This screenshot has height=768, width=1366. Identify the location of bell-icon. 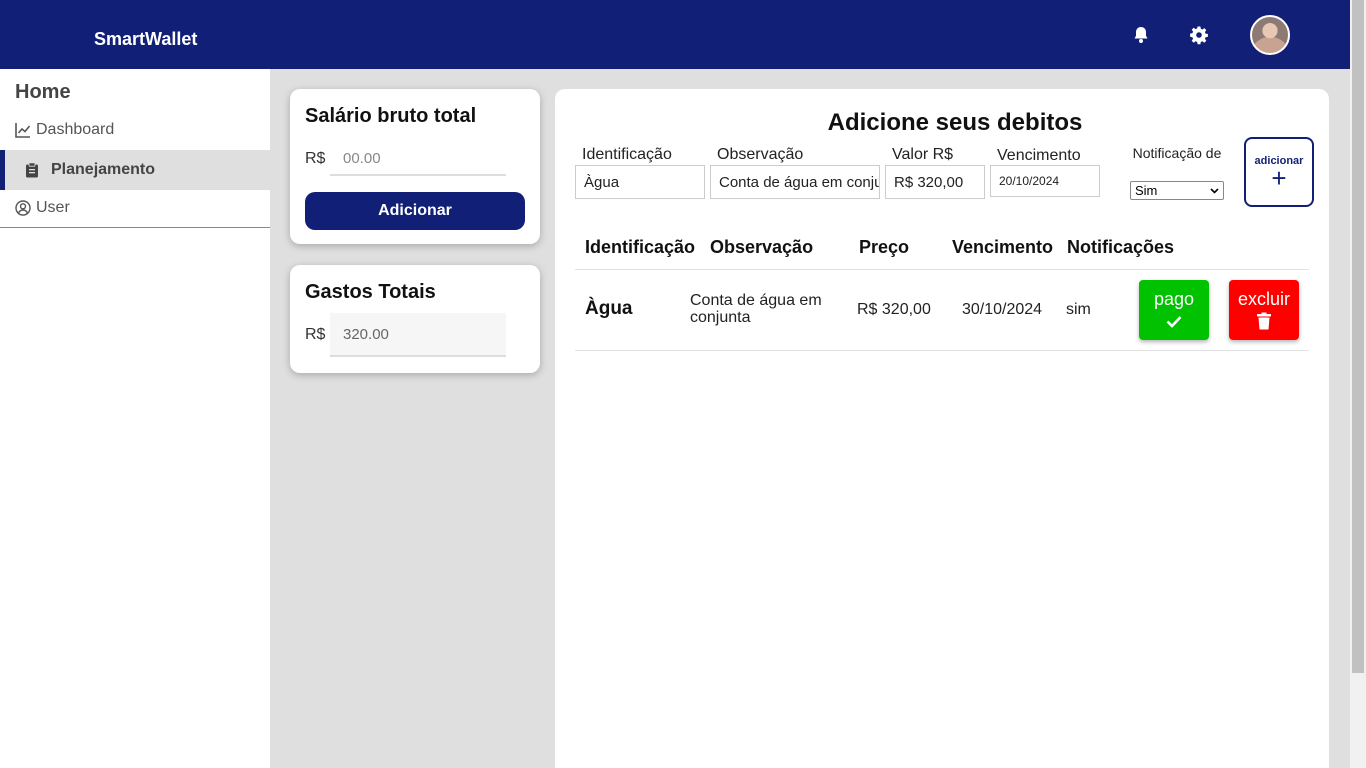
(1141, 35).